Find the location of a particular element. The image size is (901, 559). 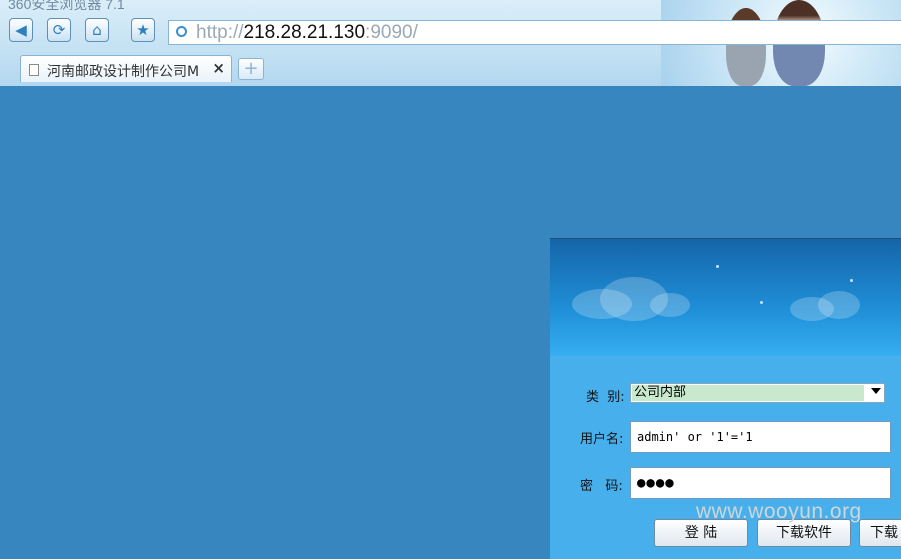

tab-label: 河南邮政设计制作公司M is located at coordinates (123, 72).